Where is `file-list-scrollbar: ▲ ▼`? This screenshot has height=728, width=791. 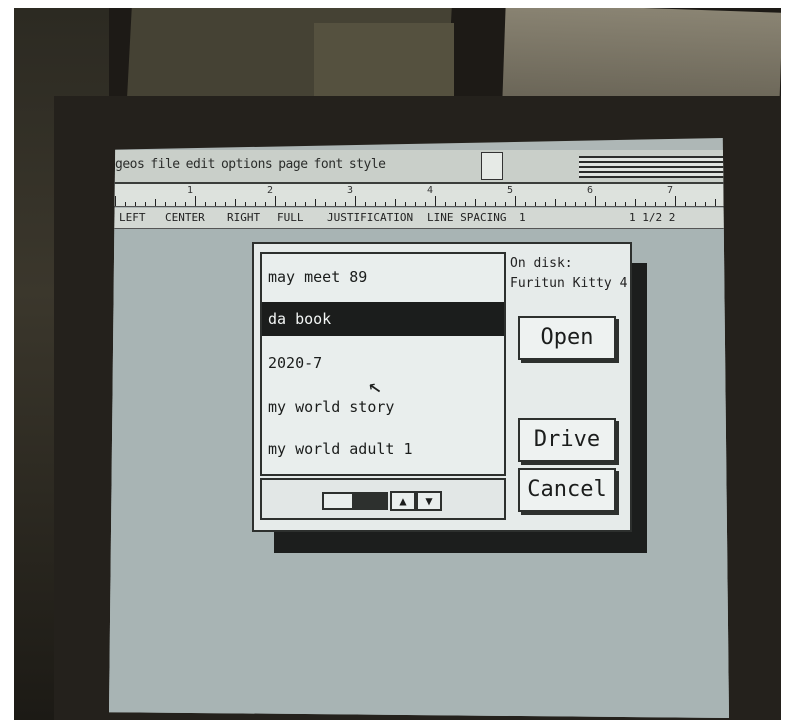
file-list-scrollbar: ▲ ▼ is located at coordinates (383, 499).